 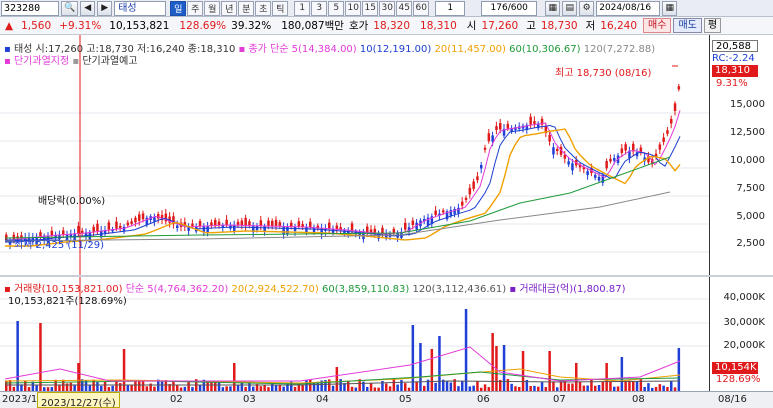 What do you see at coordinates (628, 8) in the screenshot?
I see `date-field: 2024/08/16` at bounding box center [628, 8].